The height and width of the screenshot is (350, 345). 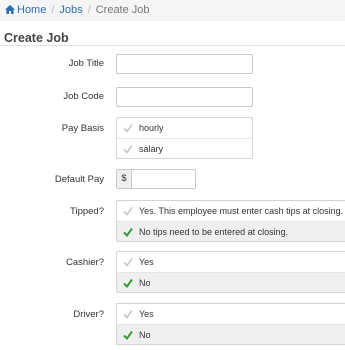 I want to click on default-pay-group: $, so click(x=156, y=179).